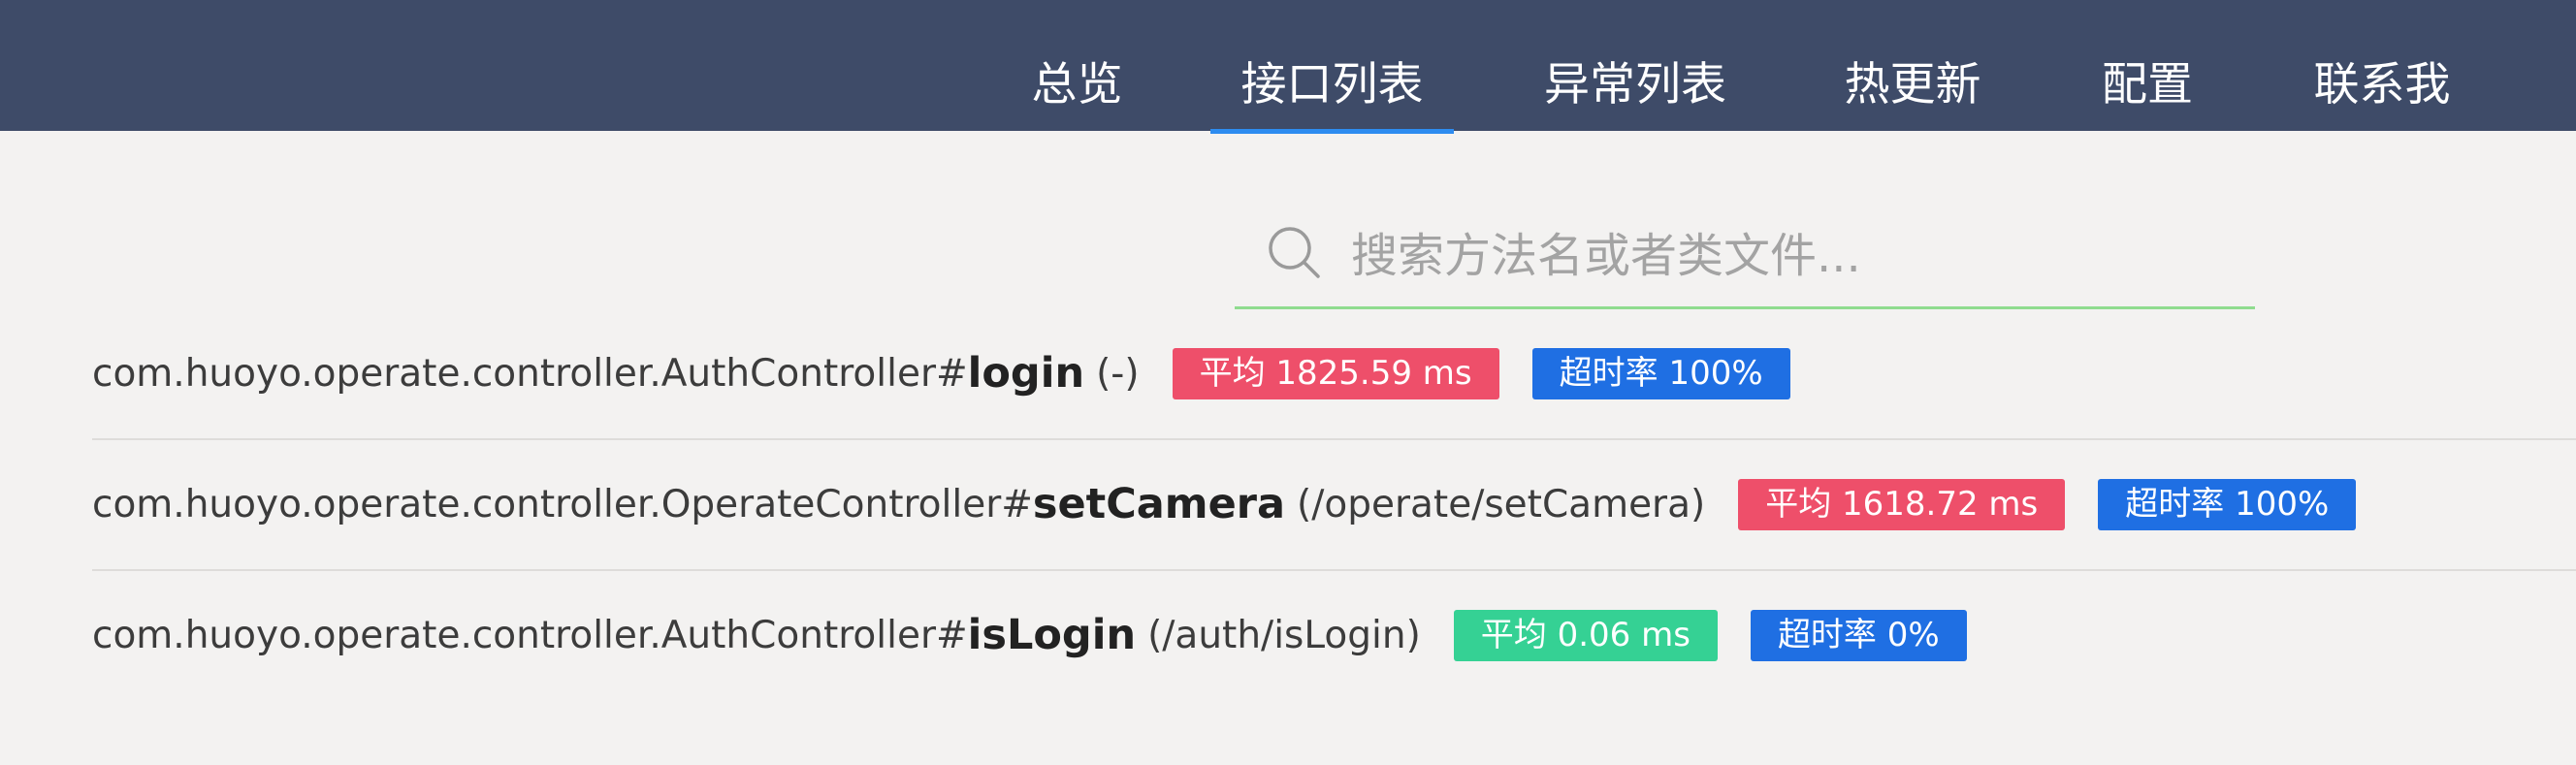 This screenshot has width=2576, height=765. Describe the element at coordinates (1635, 65) in the screenshot. I see `nav-item-exception-list: 异常列表` at that location.